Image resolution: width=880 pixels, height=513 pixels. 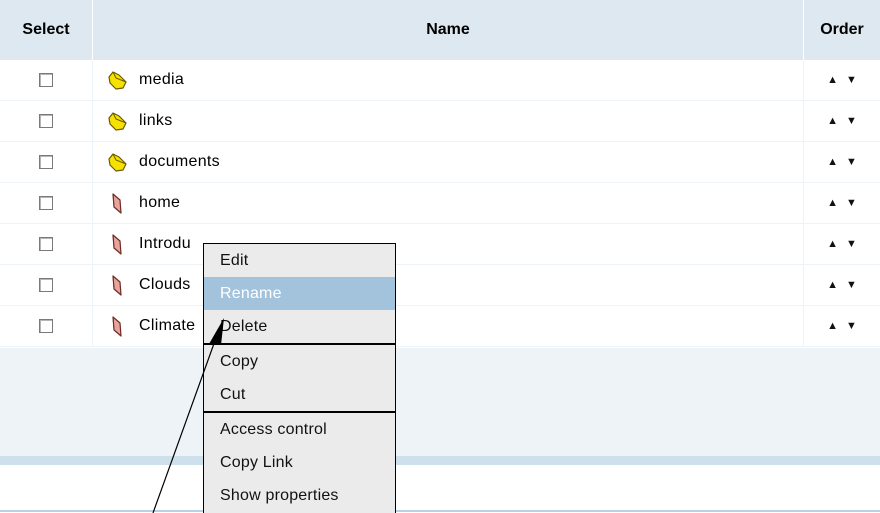 What do you see at coordinates (448, 30) in the screenshot?
I see `column-header-name: Name` at bounding box center [448, 30].